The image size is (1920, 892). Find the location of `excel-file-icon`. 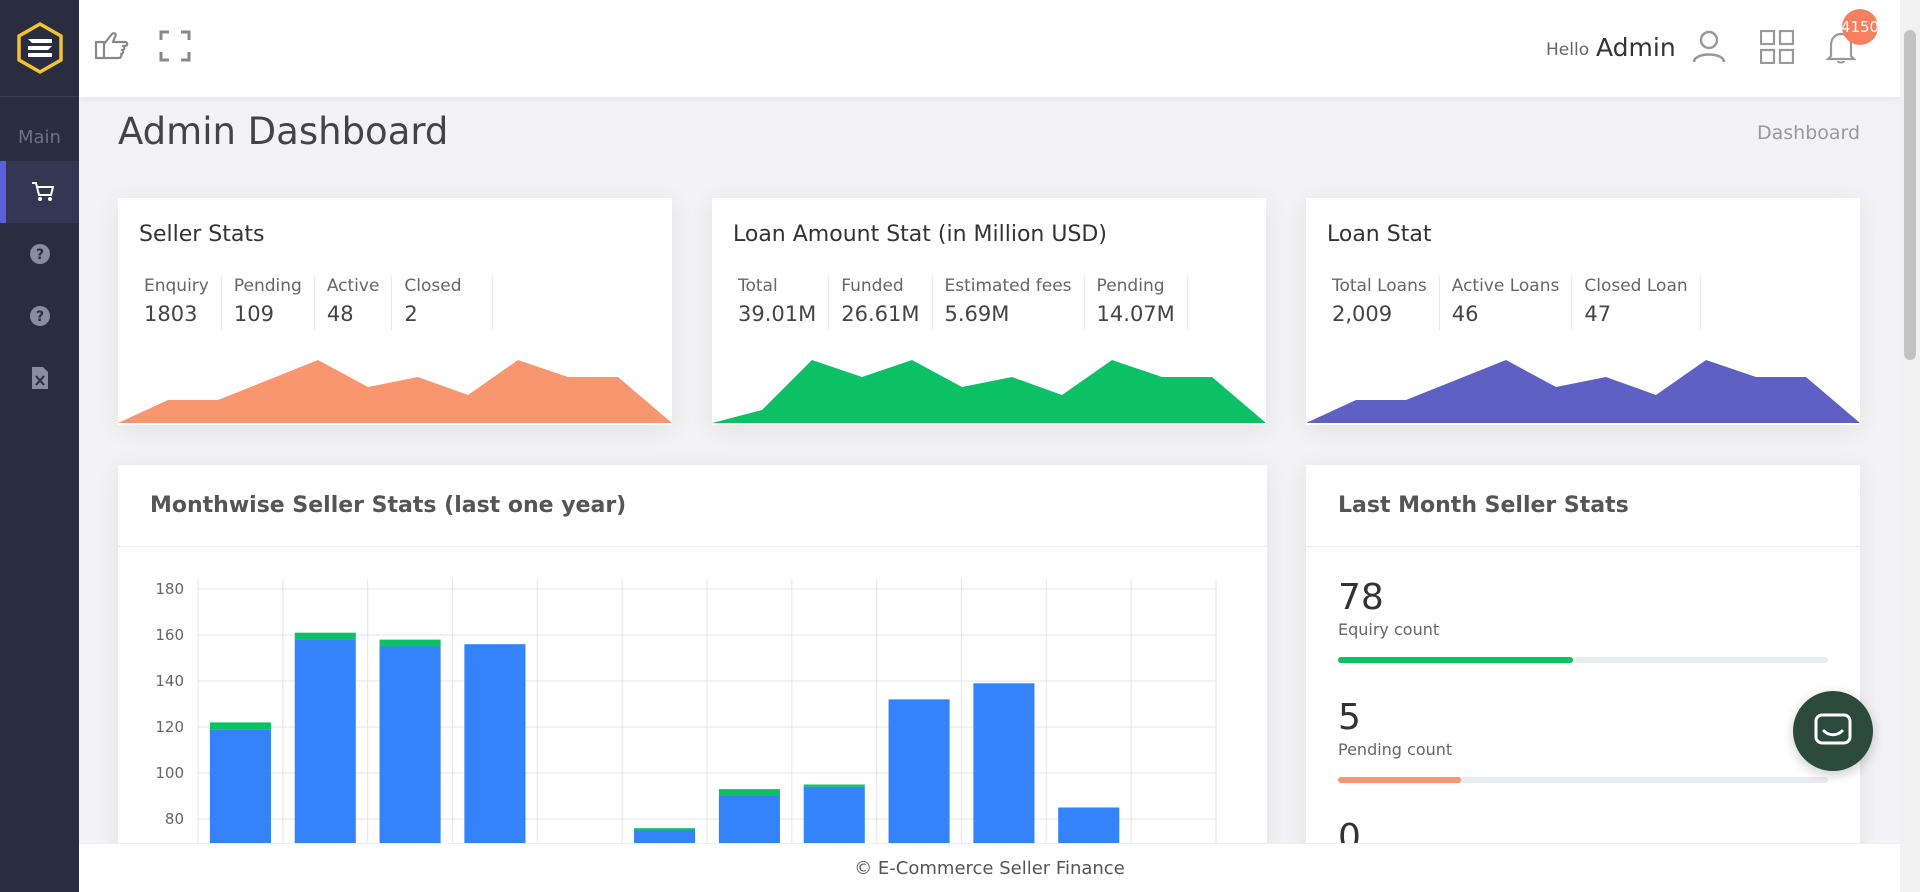

excel-file-icon is located at coordinates (39, 378).